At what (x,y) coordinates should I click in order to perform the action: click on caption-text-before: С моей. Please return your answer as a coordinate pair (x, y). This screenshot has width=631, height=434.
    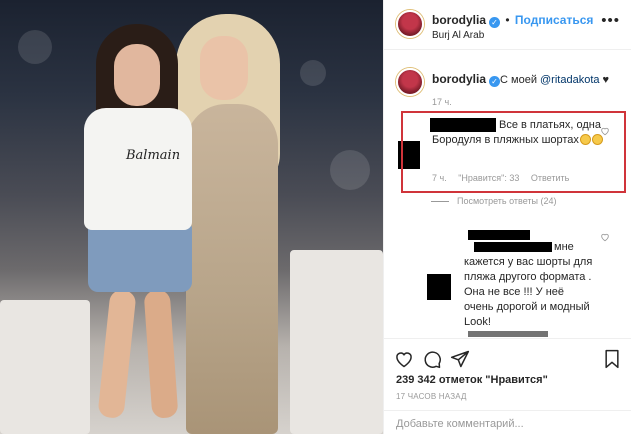
    Looking at the image, I should click on (520, 80).